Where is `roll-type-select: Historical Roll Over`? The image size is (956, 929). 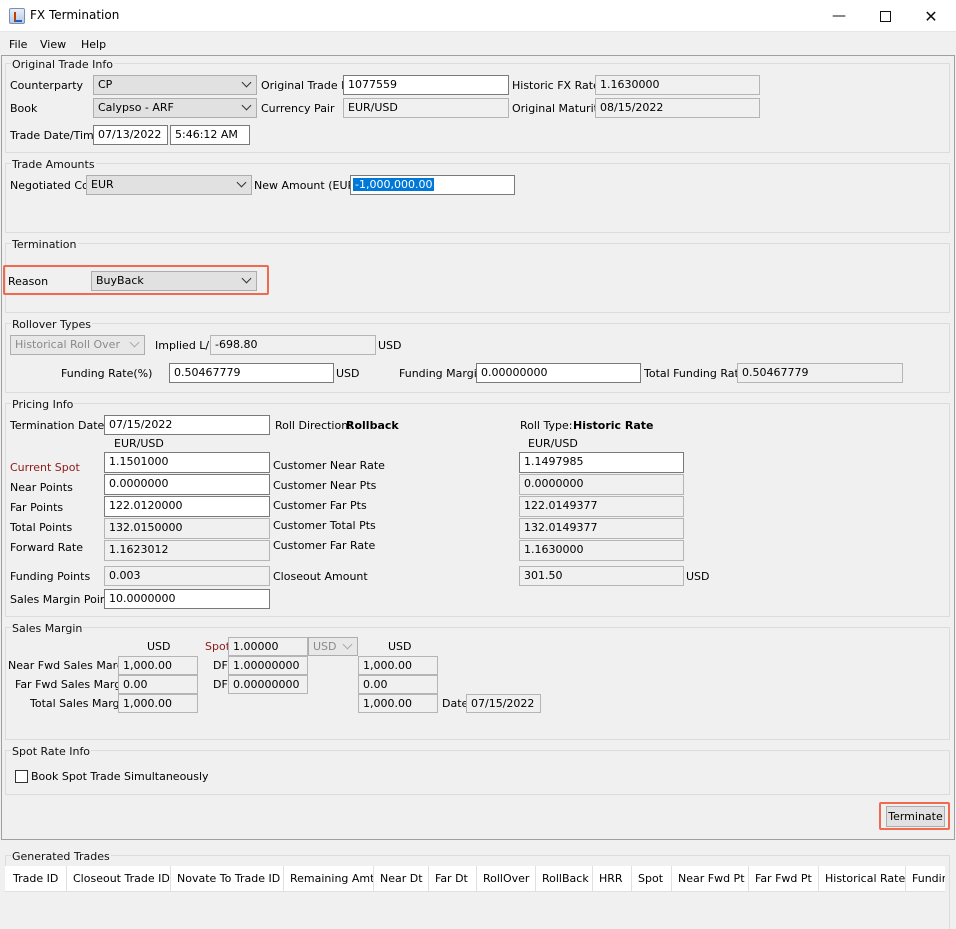 roll-type-select: Historical Roll Over is located at coordinates (77, 345).